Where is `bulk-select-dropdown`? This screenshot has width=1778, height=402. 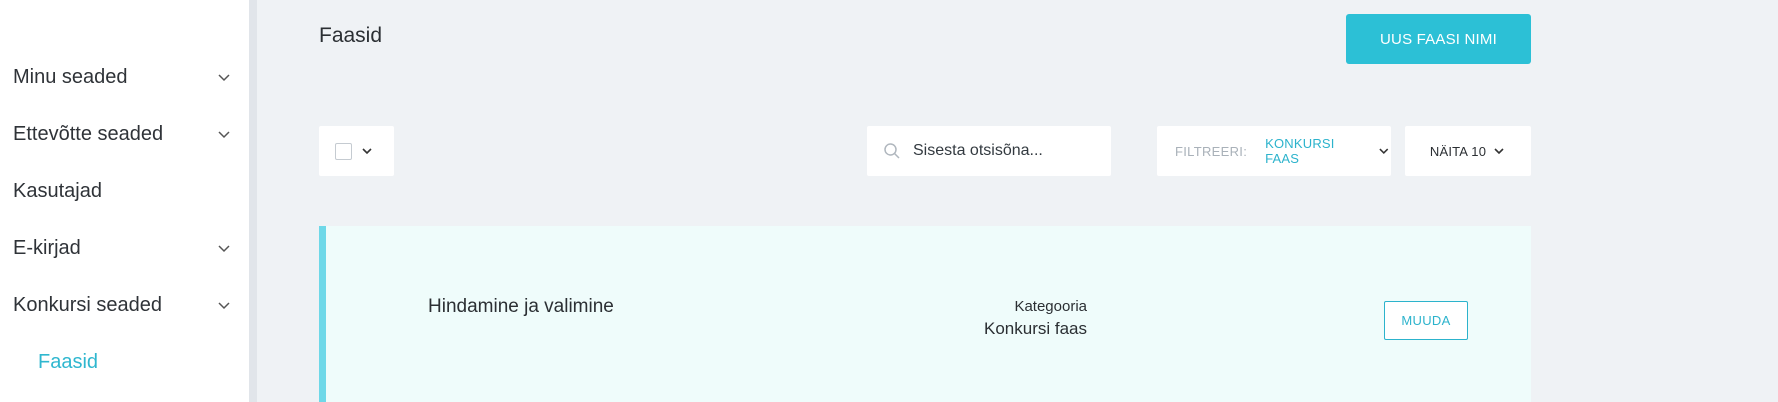 bulk-select-dropdown is located at coordinates (356, 151).